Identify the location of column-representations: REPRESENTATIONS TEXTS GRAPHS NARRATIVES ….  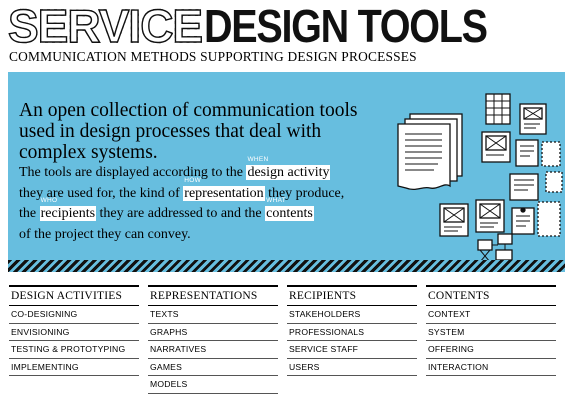
(213, 339).